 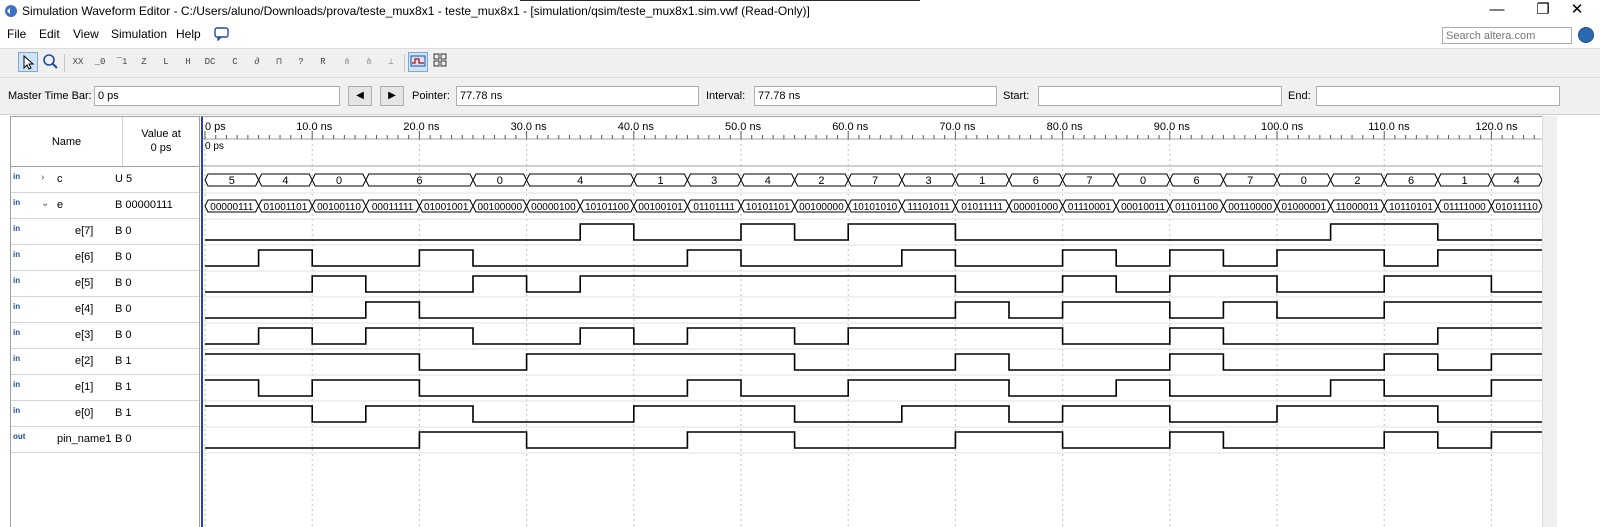 What do you see at coordinates (1016, 96) in the screenshot?
I see `start-label: Start:` at bounding box center [1016, 96].